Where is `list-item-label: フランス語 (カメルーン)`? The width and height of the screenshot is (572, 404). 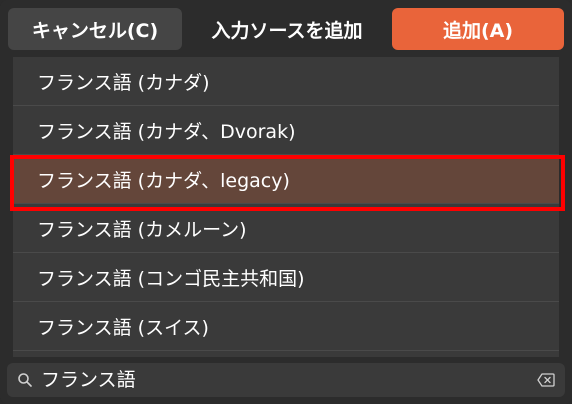 list-item-label: フランス語 (カメルーン) is located at coordinates (142, 229).